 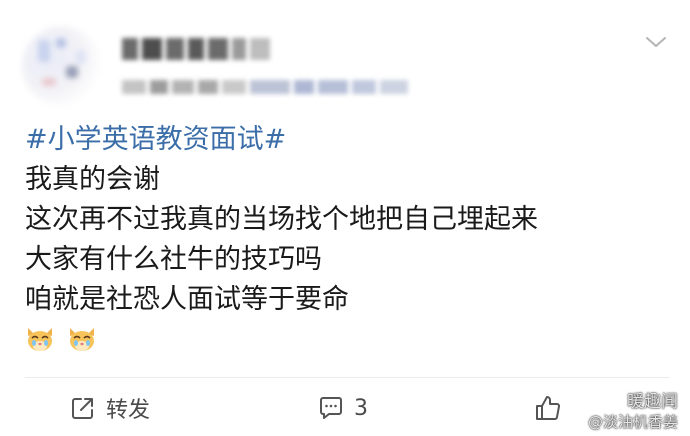 I want to click on hashtag-link: #小学英语教资面试#, so click(x=347, y=140).